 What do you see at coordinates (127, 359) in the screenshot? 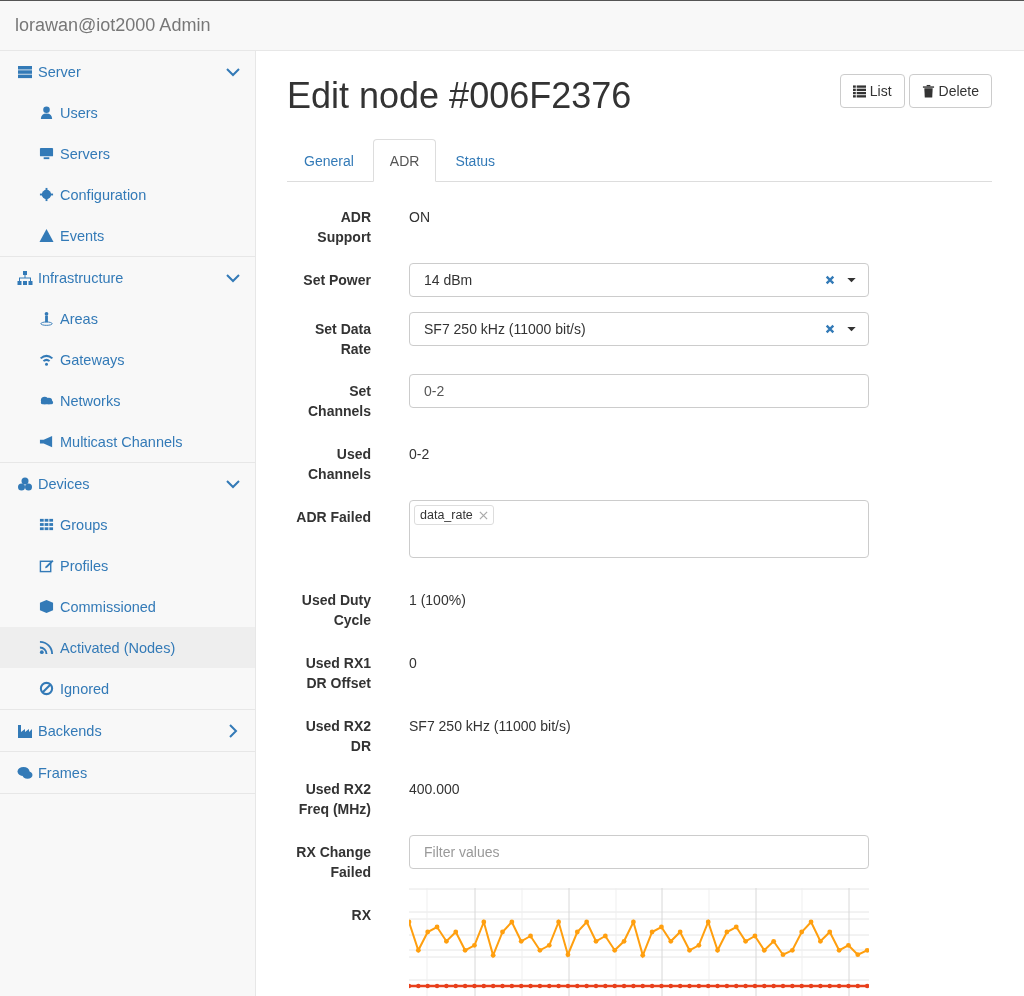
I see `sidebar-item: Gateways` at bounding box center [127, 359].